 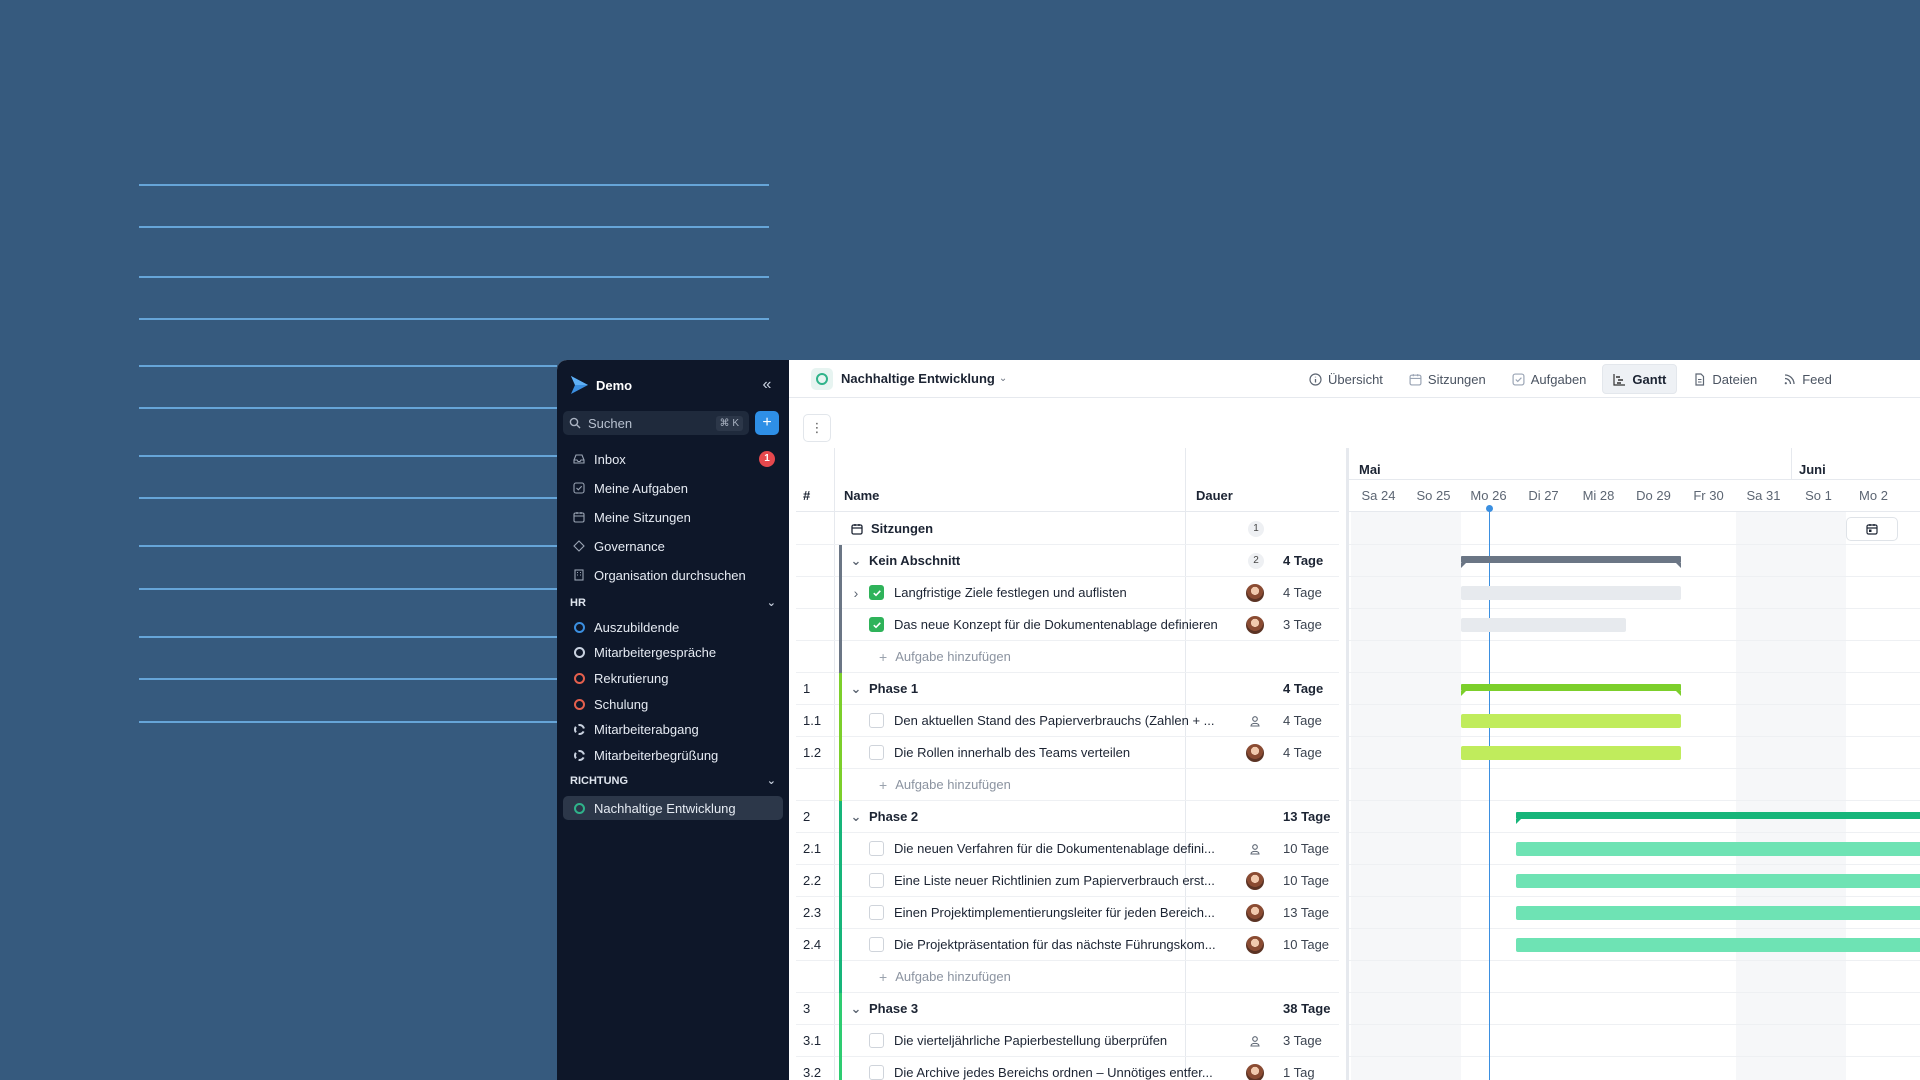 I want to click on sidebar-item-auszubildende: Auszubildende, so click(x=673, y=627).